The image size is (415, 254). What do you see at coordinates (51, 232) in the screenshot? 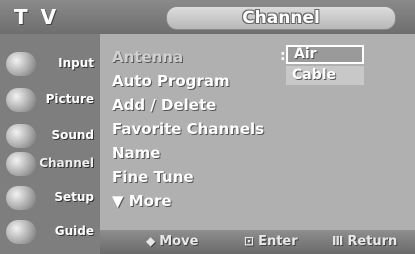
I see `sidebar-item-guide: Guide` at bounding box center [51, 232].